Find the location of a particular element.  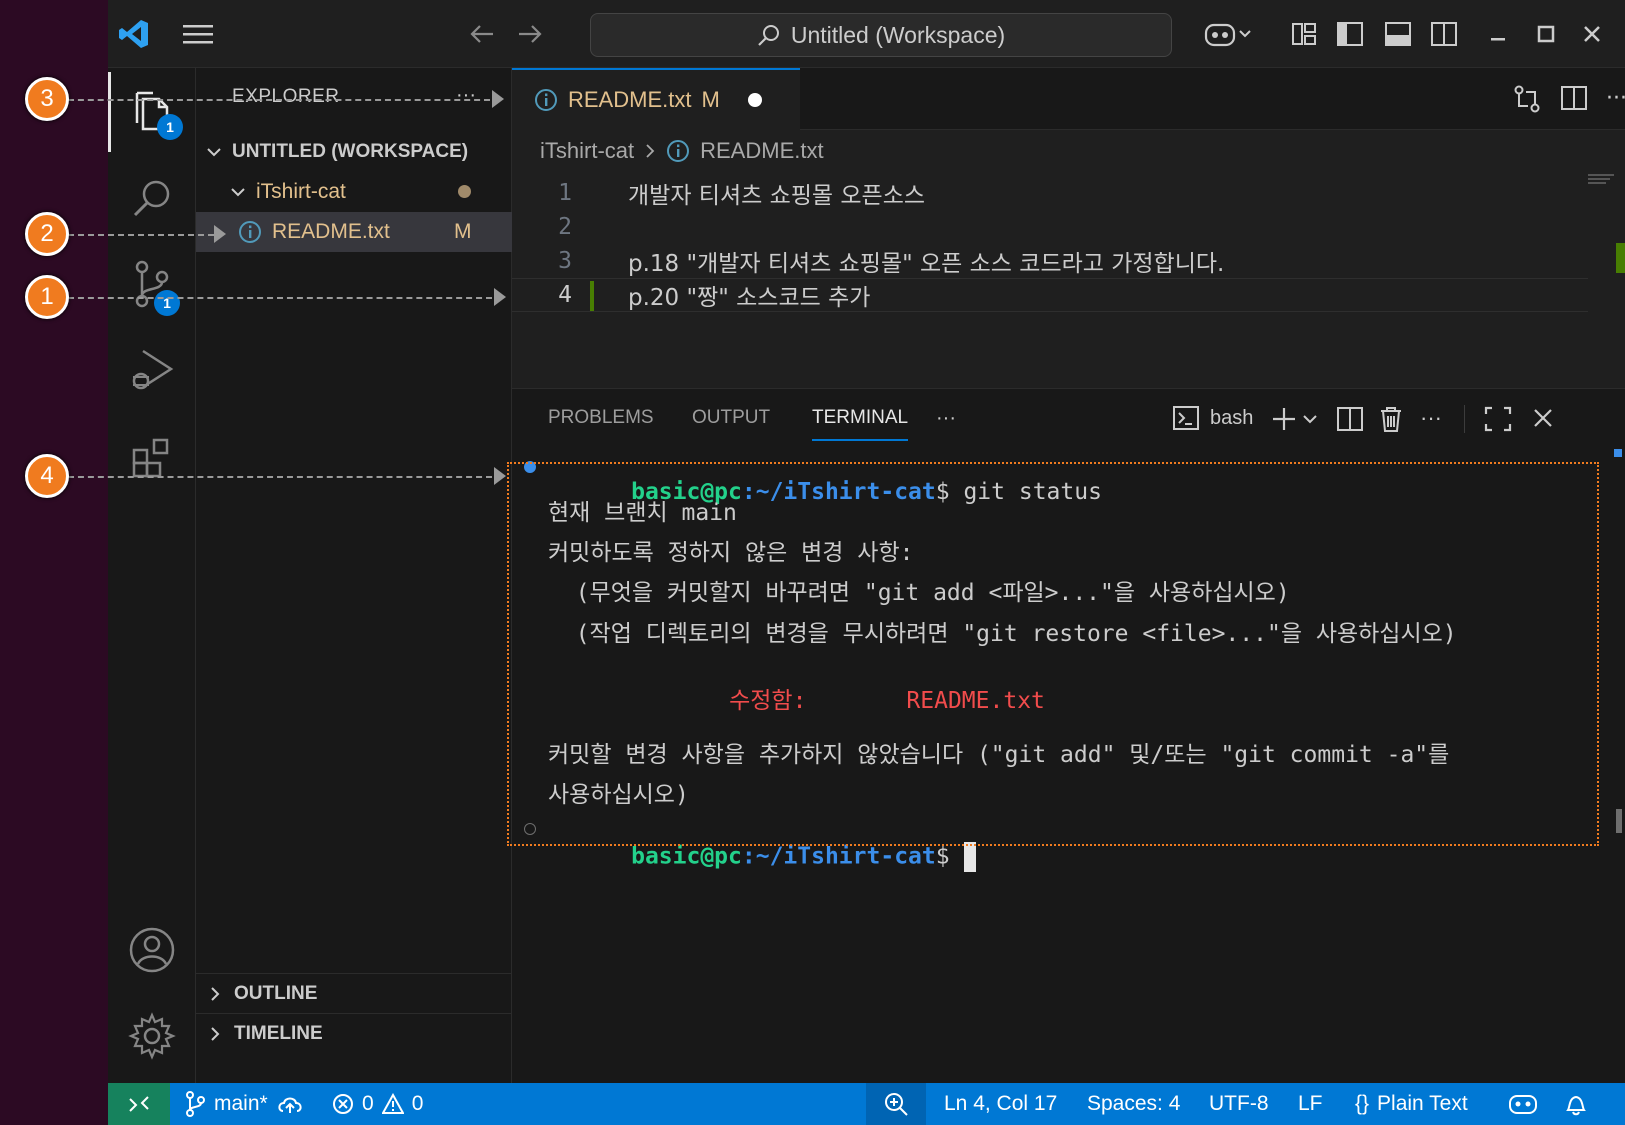

callout-4: 4 is located at coordinates (47, 476).